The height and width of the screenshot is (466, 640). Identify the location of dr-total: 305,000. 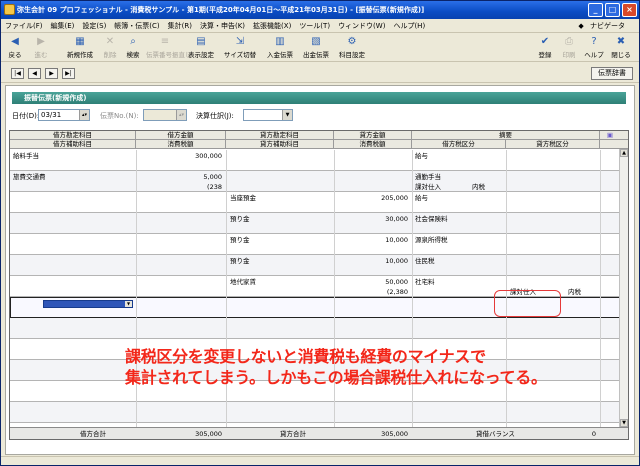
(208, 434).